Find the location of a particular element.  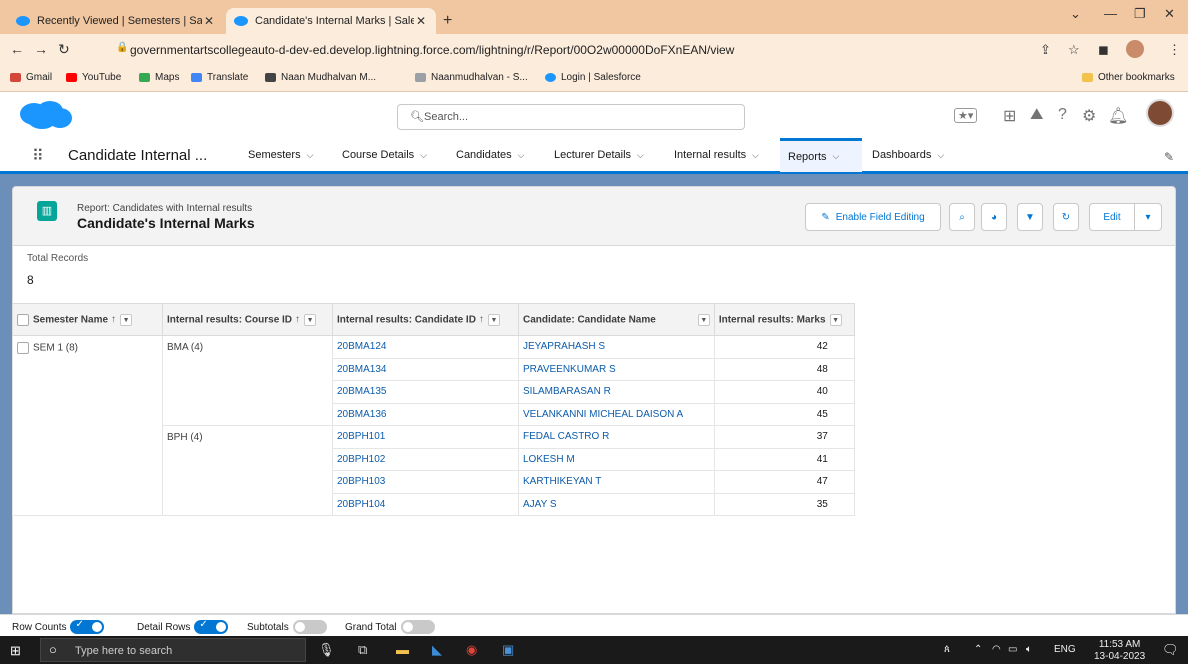

global-actions-icon: ⊞ is located at coordinates (1009, 116).